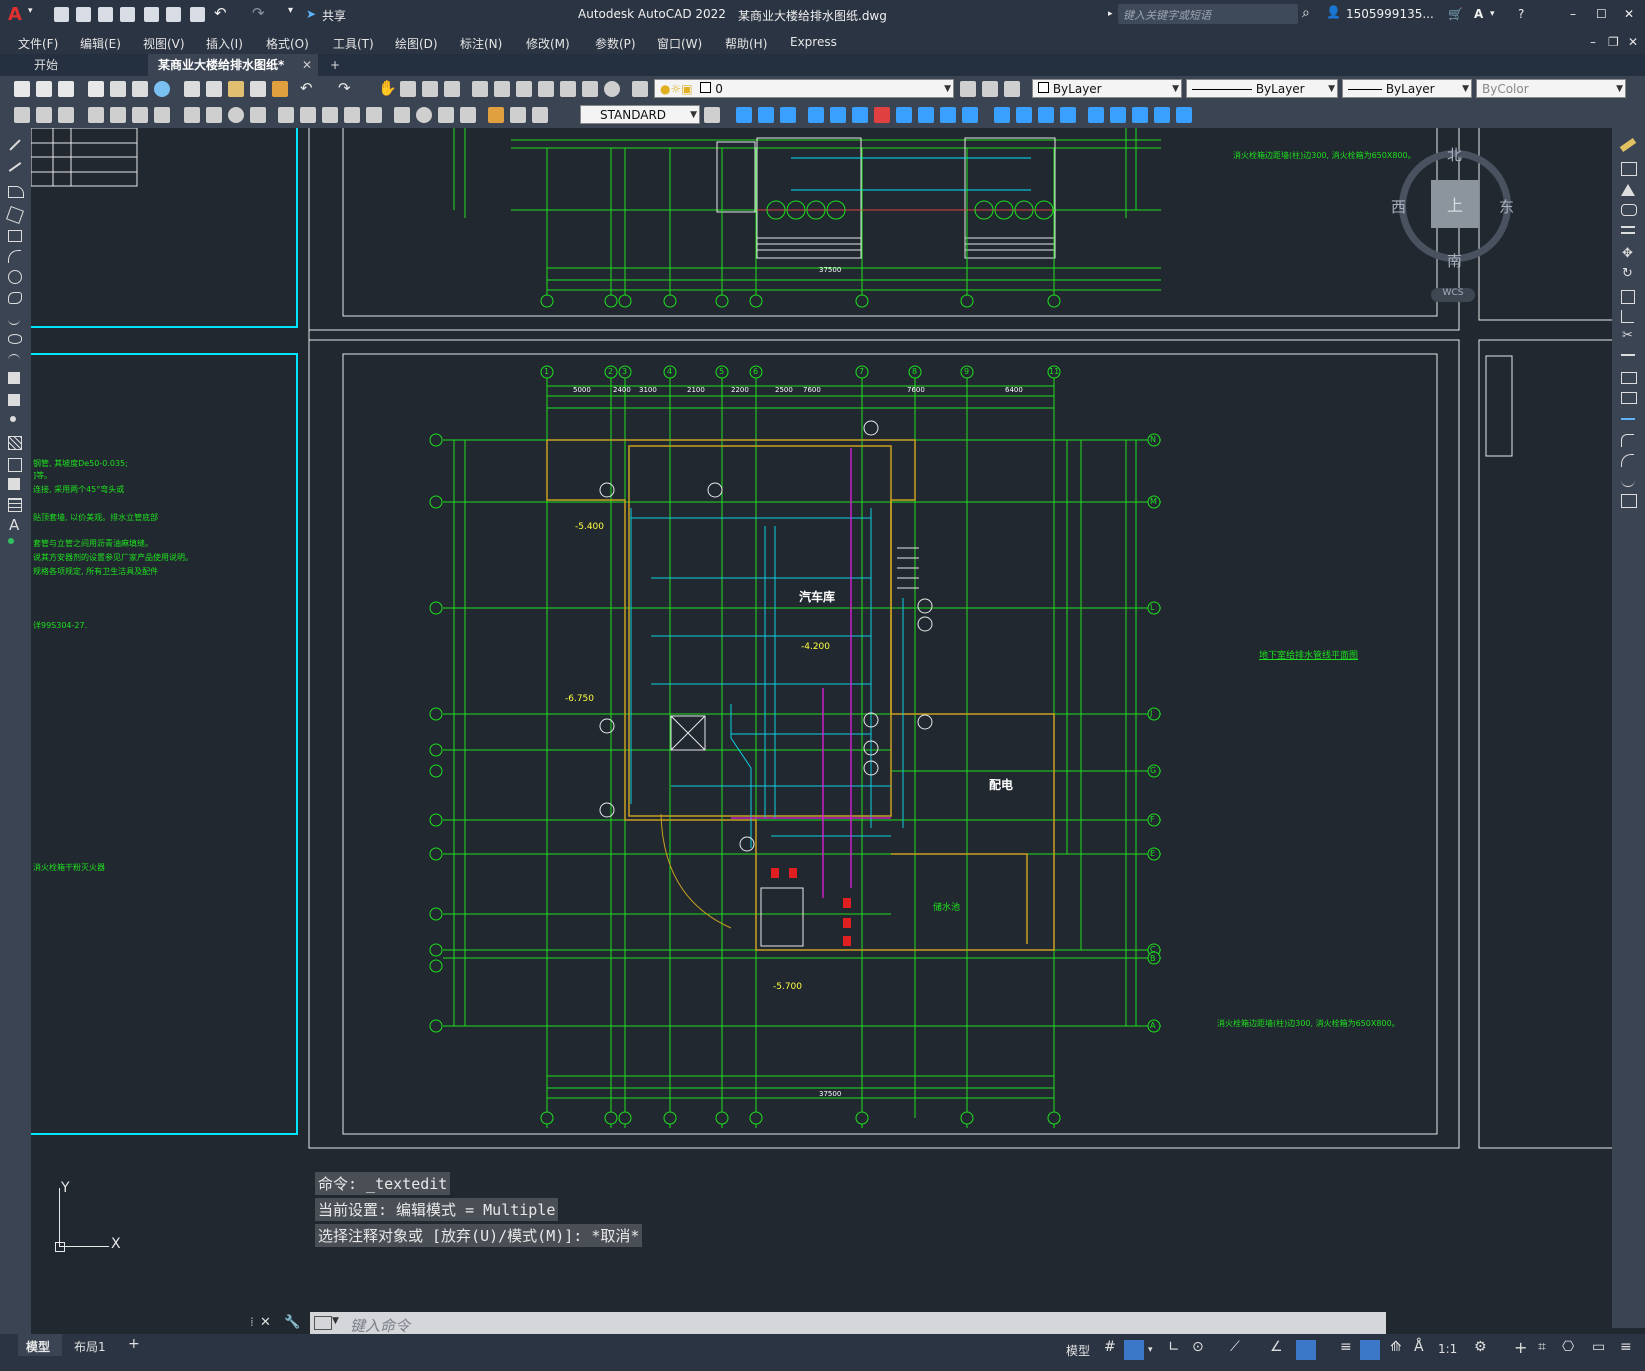  I want to click on layout-tab-model: 模型, so click(40, 1345).